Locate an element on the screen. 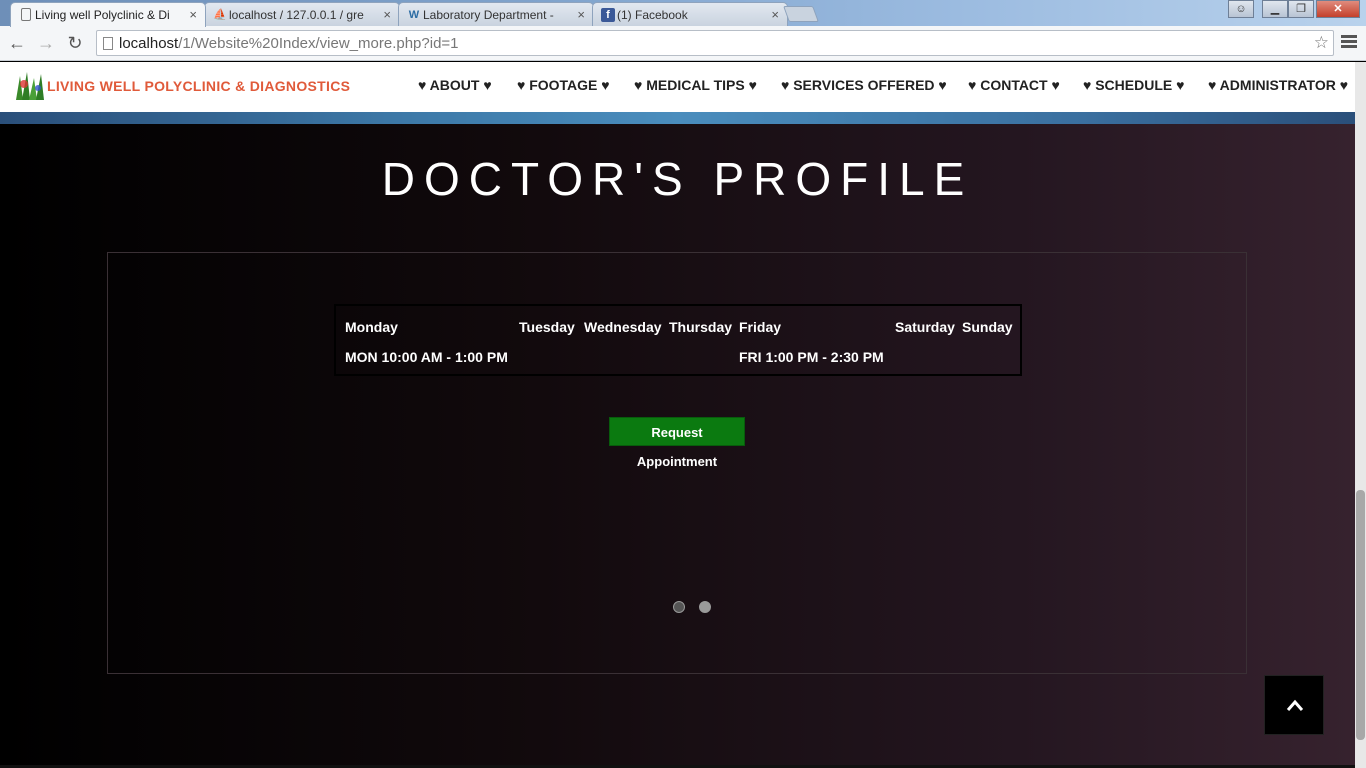  url-path: /1/Website%20Index/view_more.php?id=1 is located at coordinates (318, 43).